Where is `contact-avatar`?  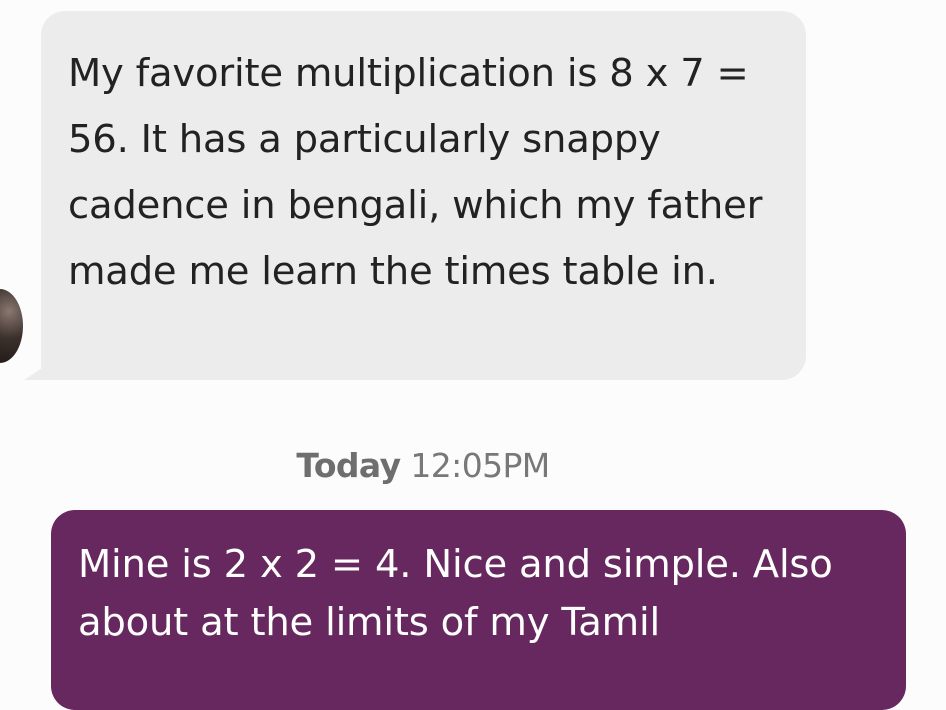 contact-avatar is located at coordinates (15, 326).